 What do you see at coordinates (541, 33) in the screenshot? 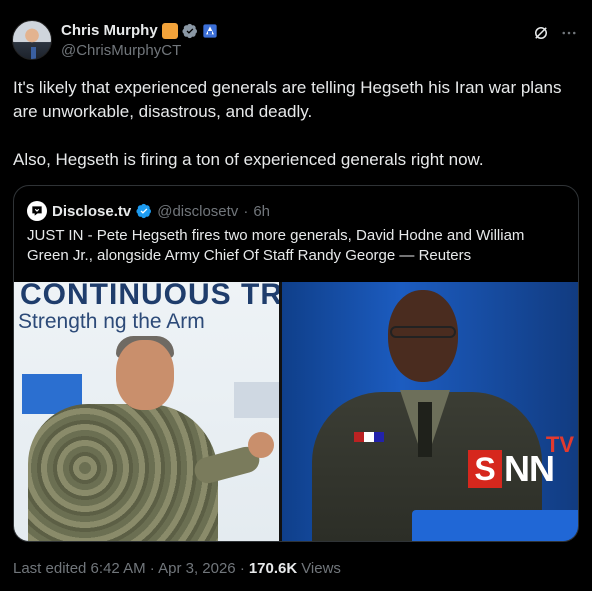
I see `grok-icon` at bounding box center [541, 33].